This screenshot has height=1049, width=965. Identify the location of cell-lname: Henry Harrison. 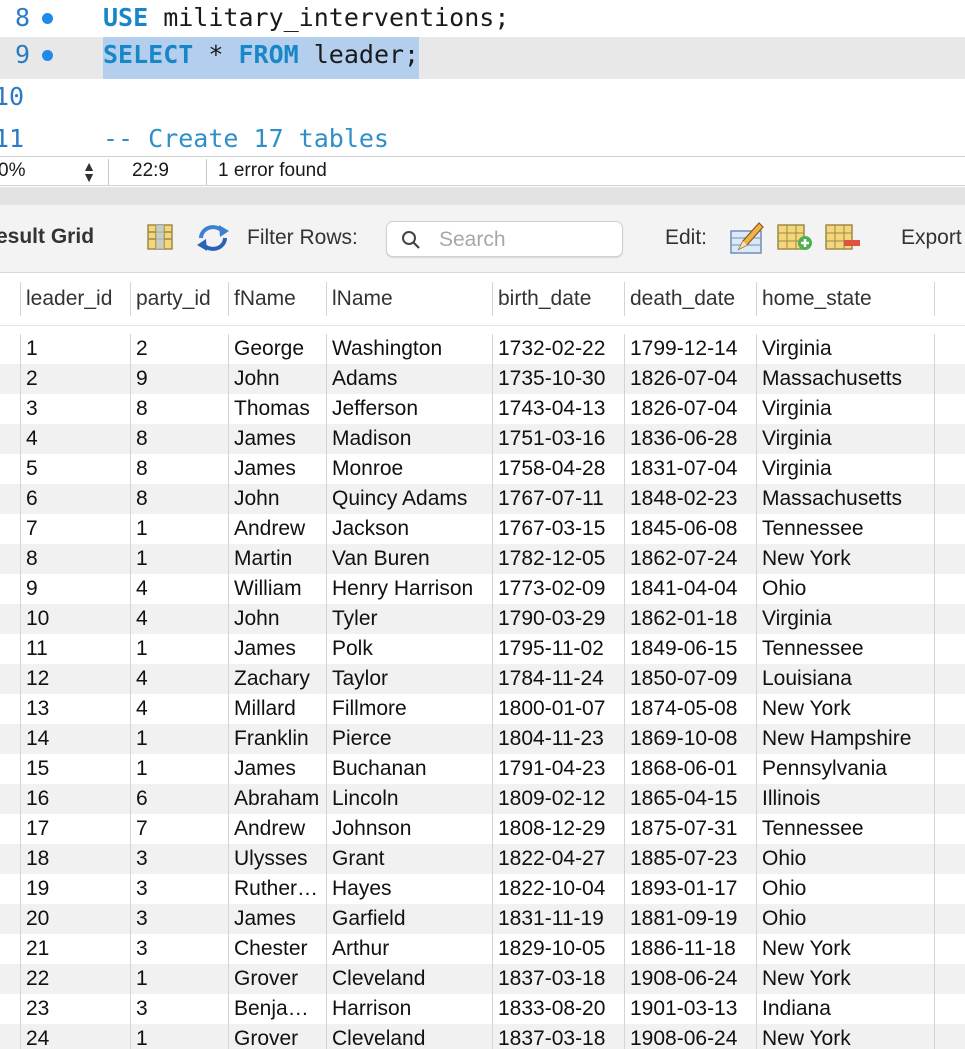
(409, 589).